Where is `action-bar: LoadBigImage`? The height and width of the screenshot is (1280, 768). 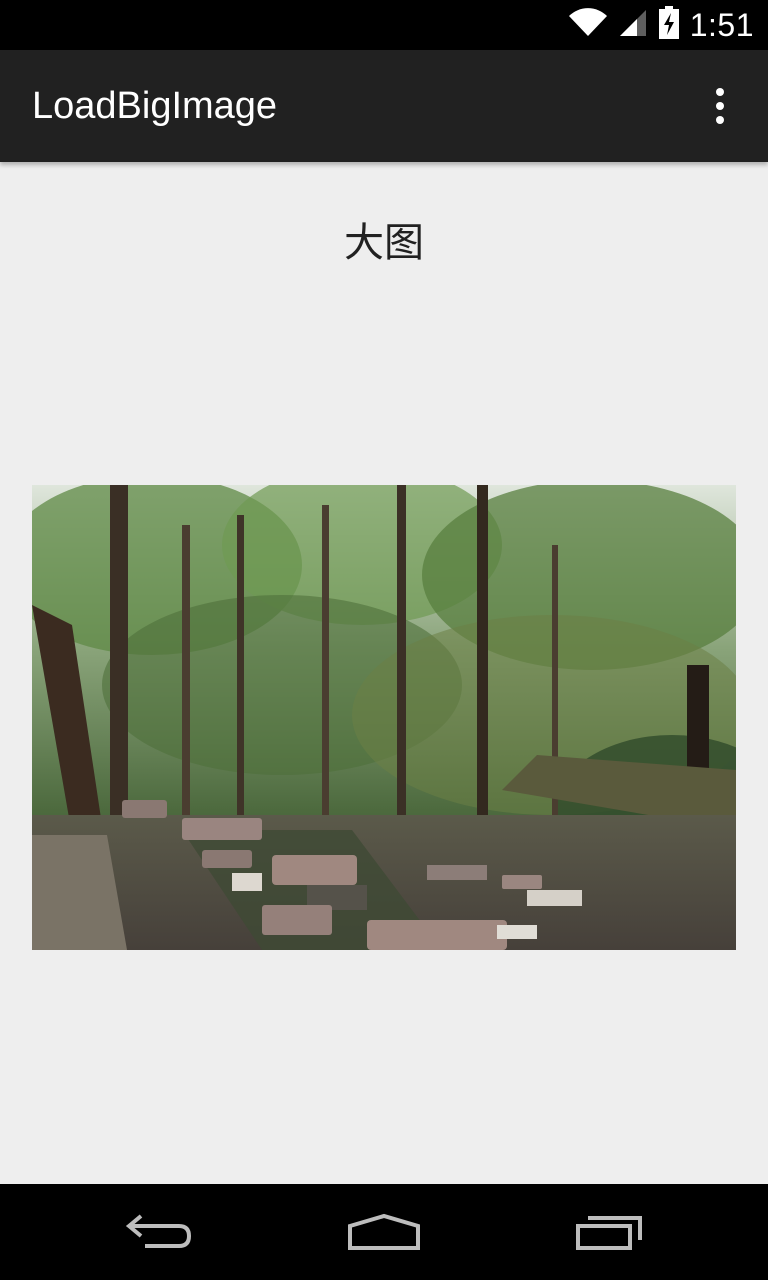 action-bar: LoadBigImage is located at coordinates (384, 106).